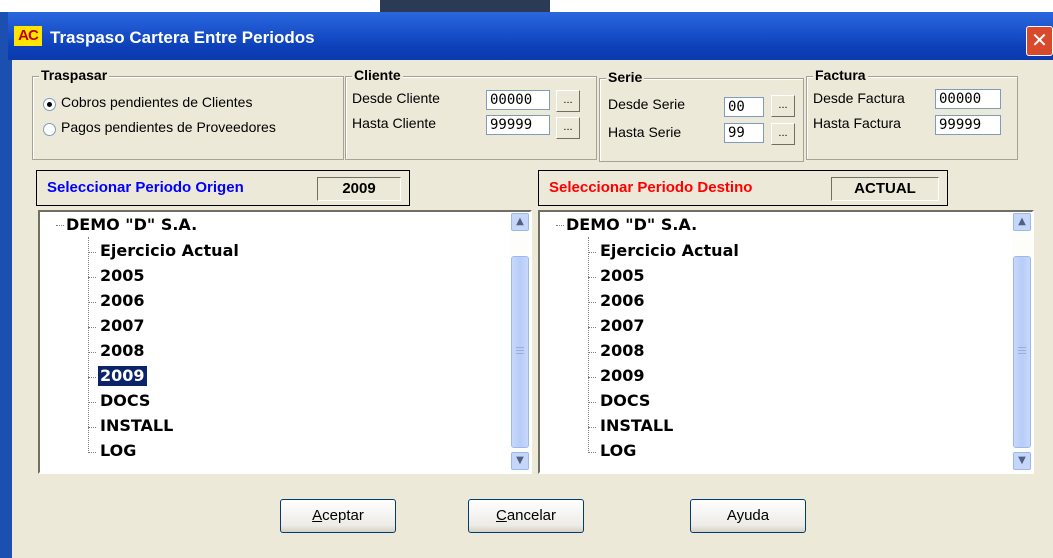 This screenshot has height=558, width=1053. I want to click on radio-cobros, so click(49, 104).